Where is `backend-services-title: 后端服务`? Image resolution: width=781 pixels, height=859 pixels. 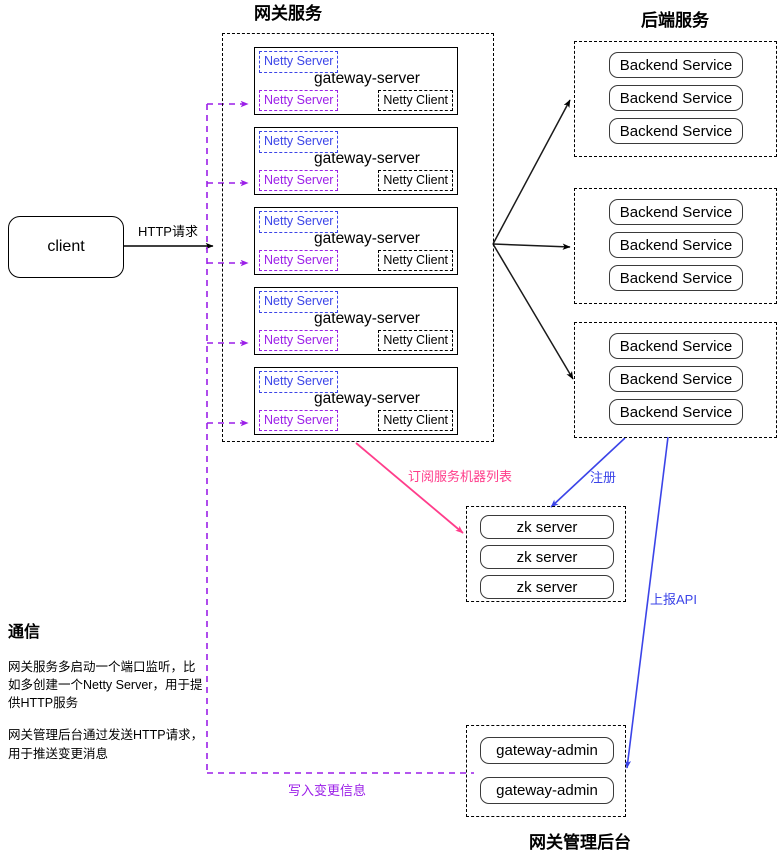
backend-services-title: 后端服务 is located at coordinates (675, 20).